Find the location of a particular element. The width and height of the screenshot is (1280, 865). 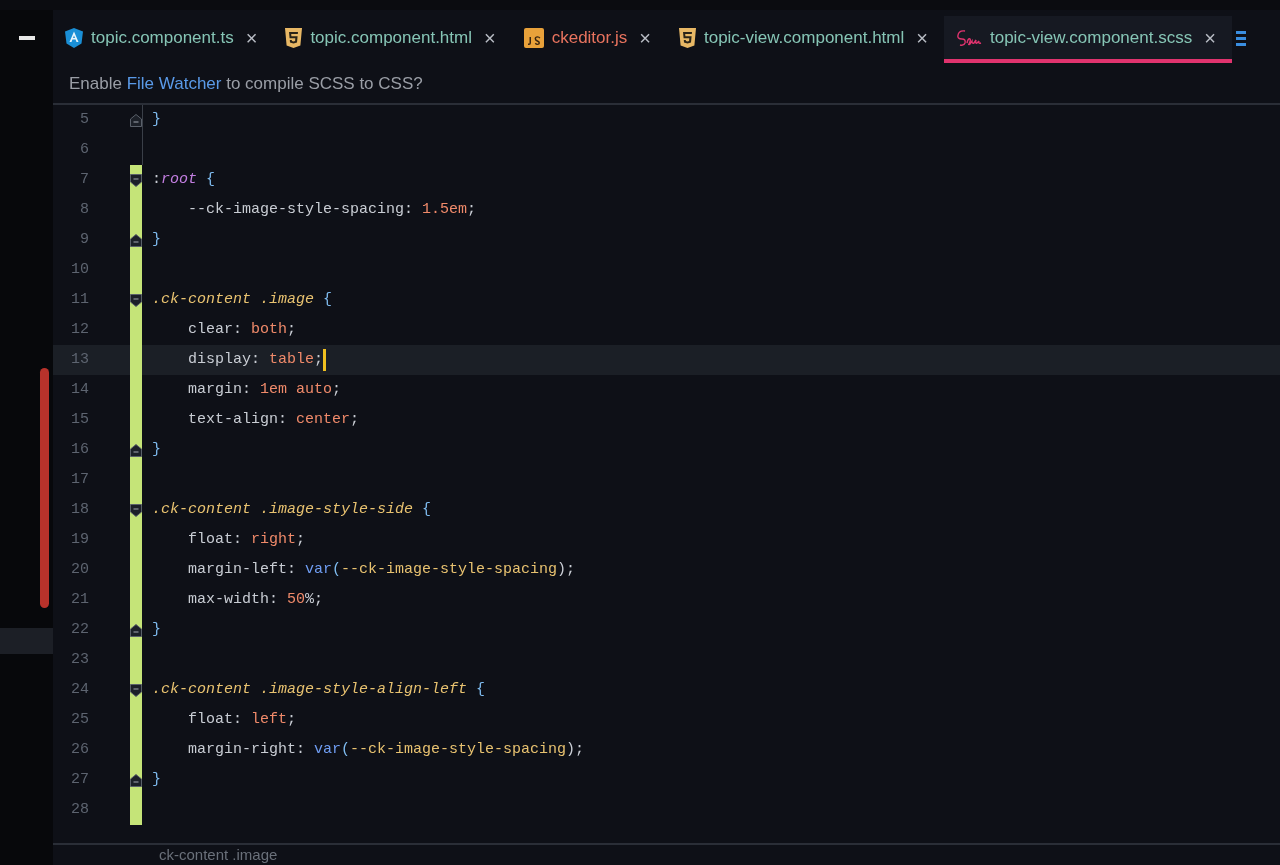

line-number: 17 is located at coordinates (79, 479).